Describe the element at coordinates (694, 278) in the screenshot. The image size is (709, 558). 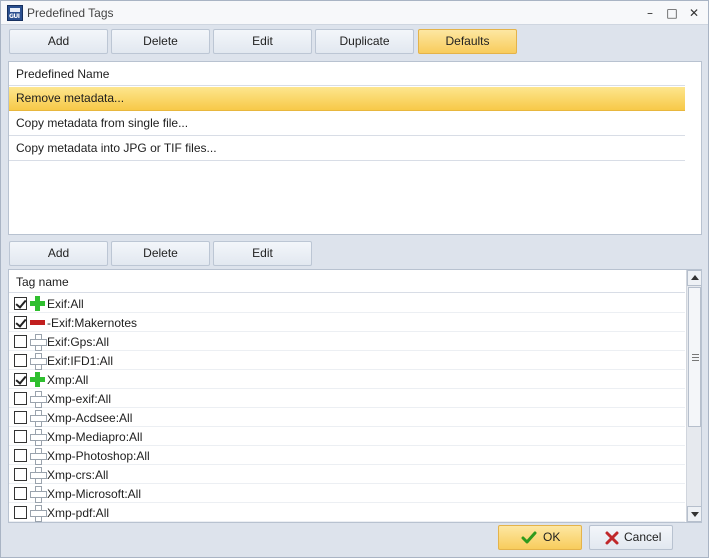
I see `scroll-up-arrow-icon` at that location.